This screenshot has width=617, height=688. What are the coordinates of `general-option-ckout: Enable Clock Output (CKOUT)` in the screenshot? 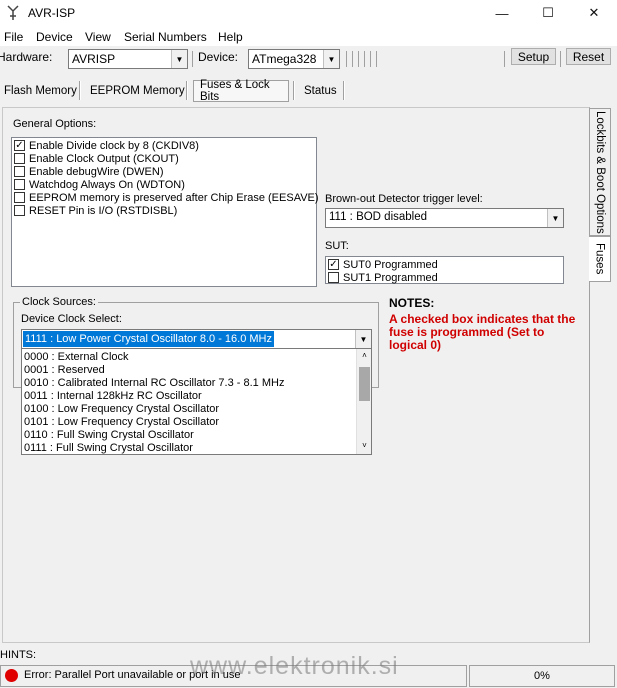 It's located at (96, 158).